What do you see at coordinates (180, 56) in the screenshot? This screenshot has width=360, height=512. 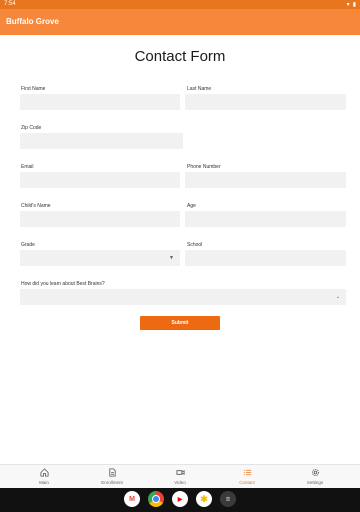 I see `page-title: Contact Form` at bounding box center [180, 56].